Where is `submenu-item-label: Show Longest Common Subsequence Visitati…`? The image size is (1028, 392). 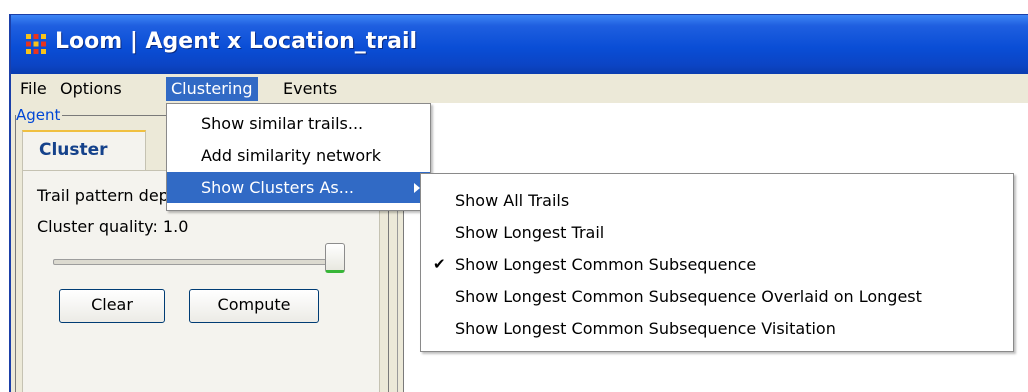
submenu-item-label: Show Longest Common Subsequence Visitati… is located at coordinates (645, 328).